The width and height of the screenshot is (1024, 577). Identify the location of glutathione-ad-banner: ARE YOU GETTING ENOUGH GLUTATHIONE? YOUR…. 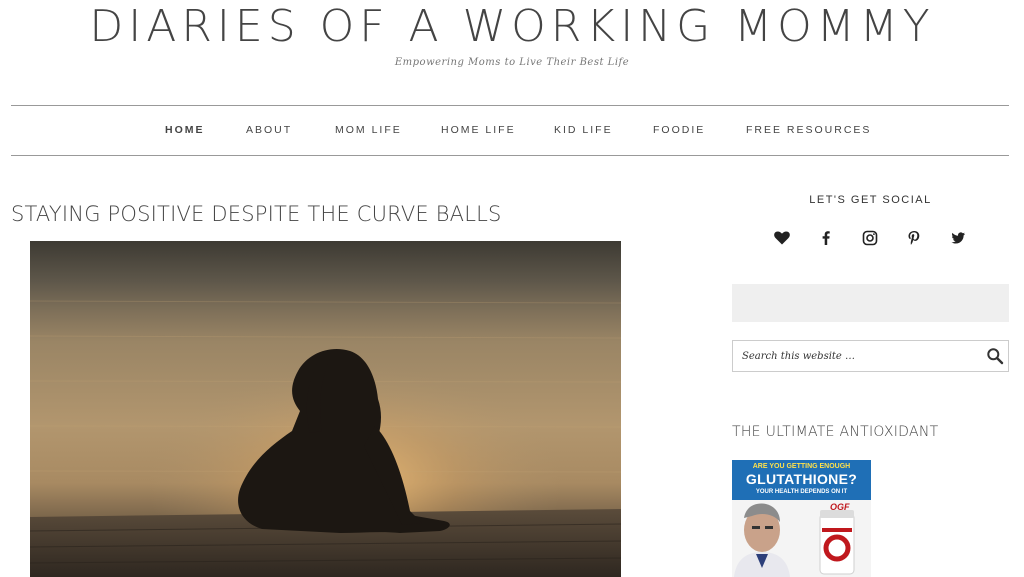
(801, 518).